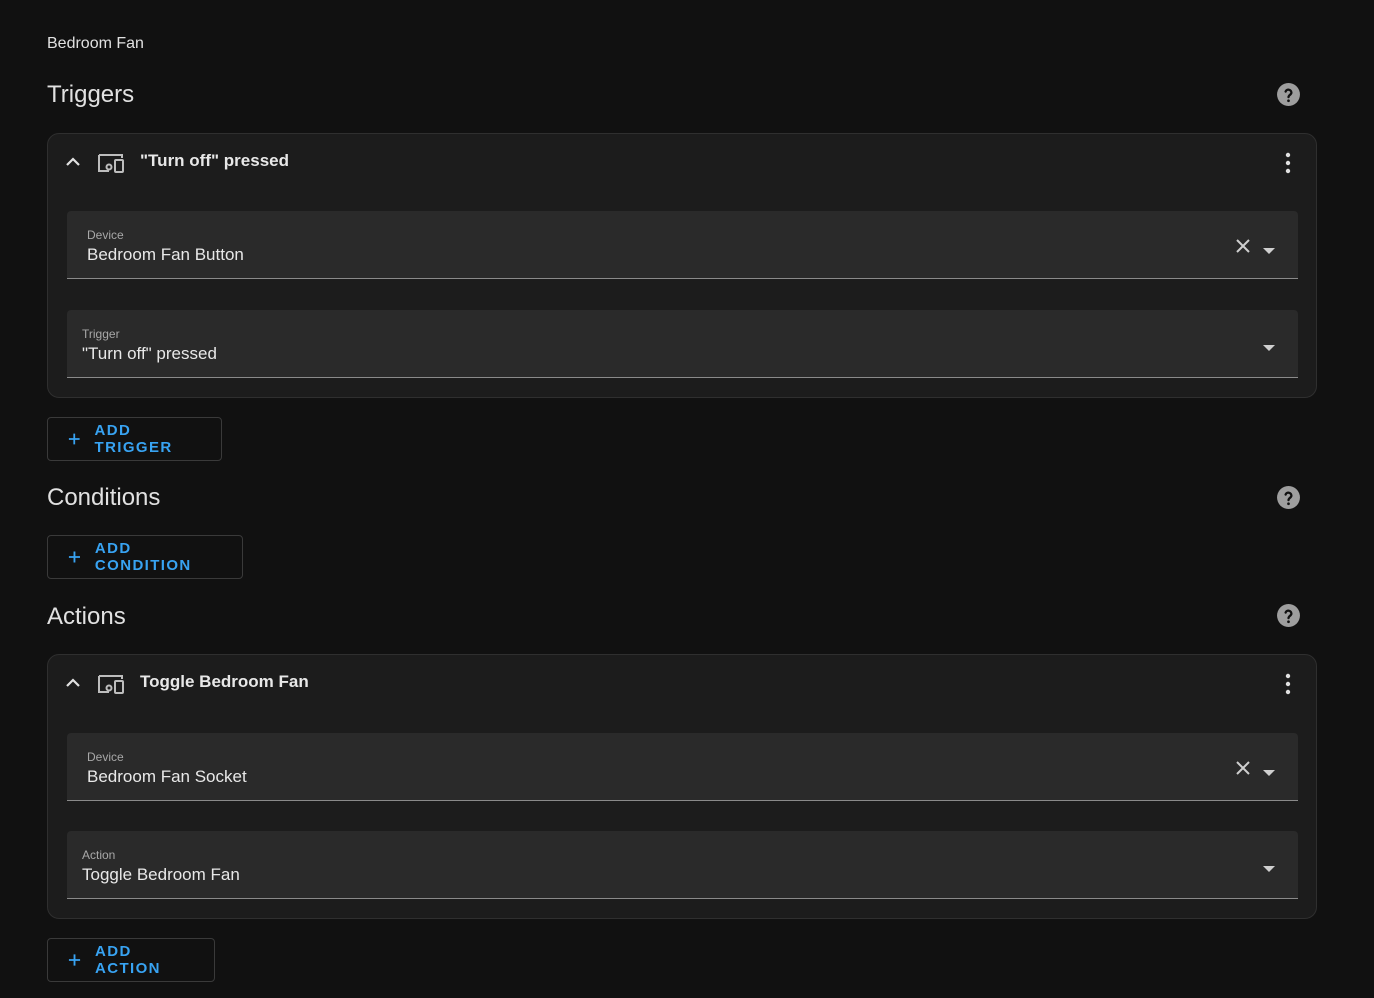 The width and height of the screenshot is (1374, 998). Describe the element at coordinates (99, 855) in the screenshot. I see `action-field-label: Action` at that location.